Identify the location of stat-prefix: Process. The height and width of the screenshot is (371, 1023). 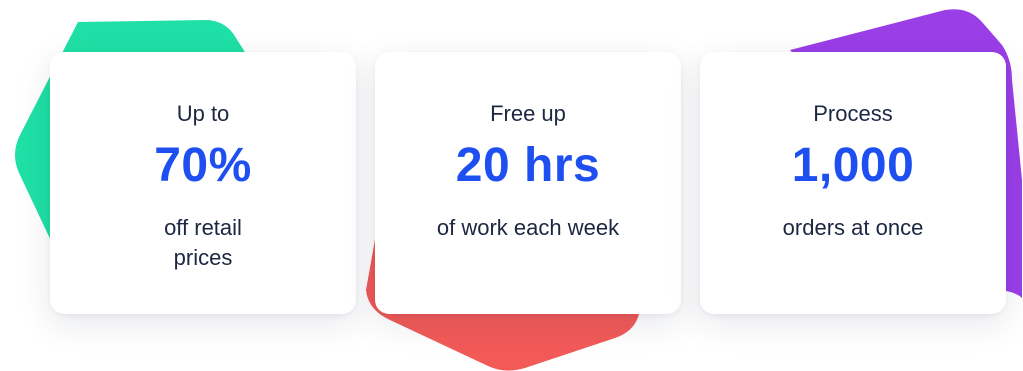
(853, 113).